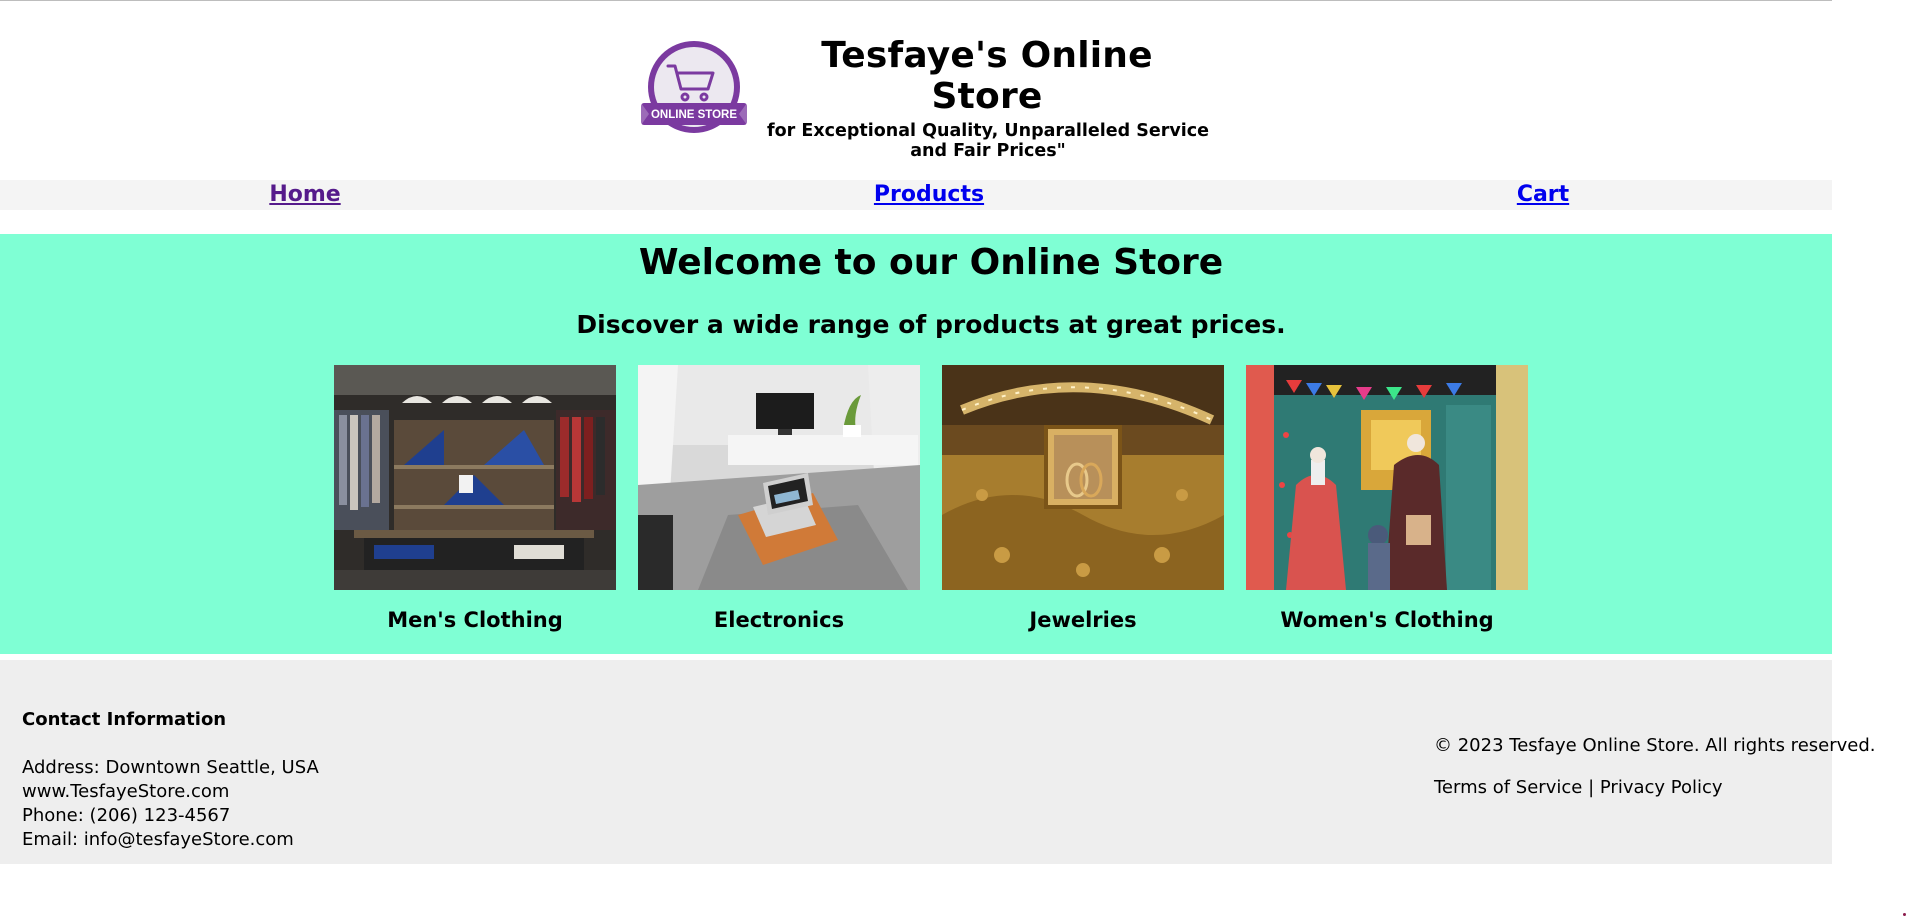  Describe the element at coordinates (987, 76) in the screenshot. I see `site-title: Tesfaye's Online Store` at that location.